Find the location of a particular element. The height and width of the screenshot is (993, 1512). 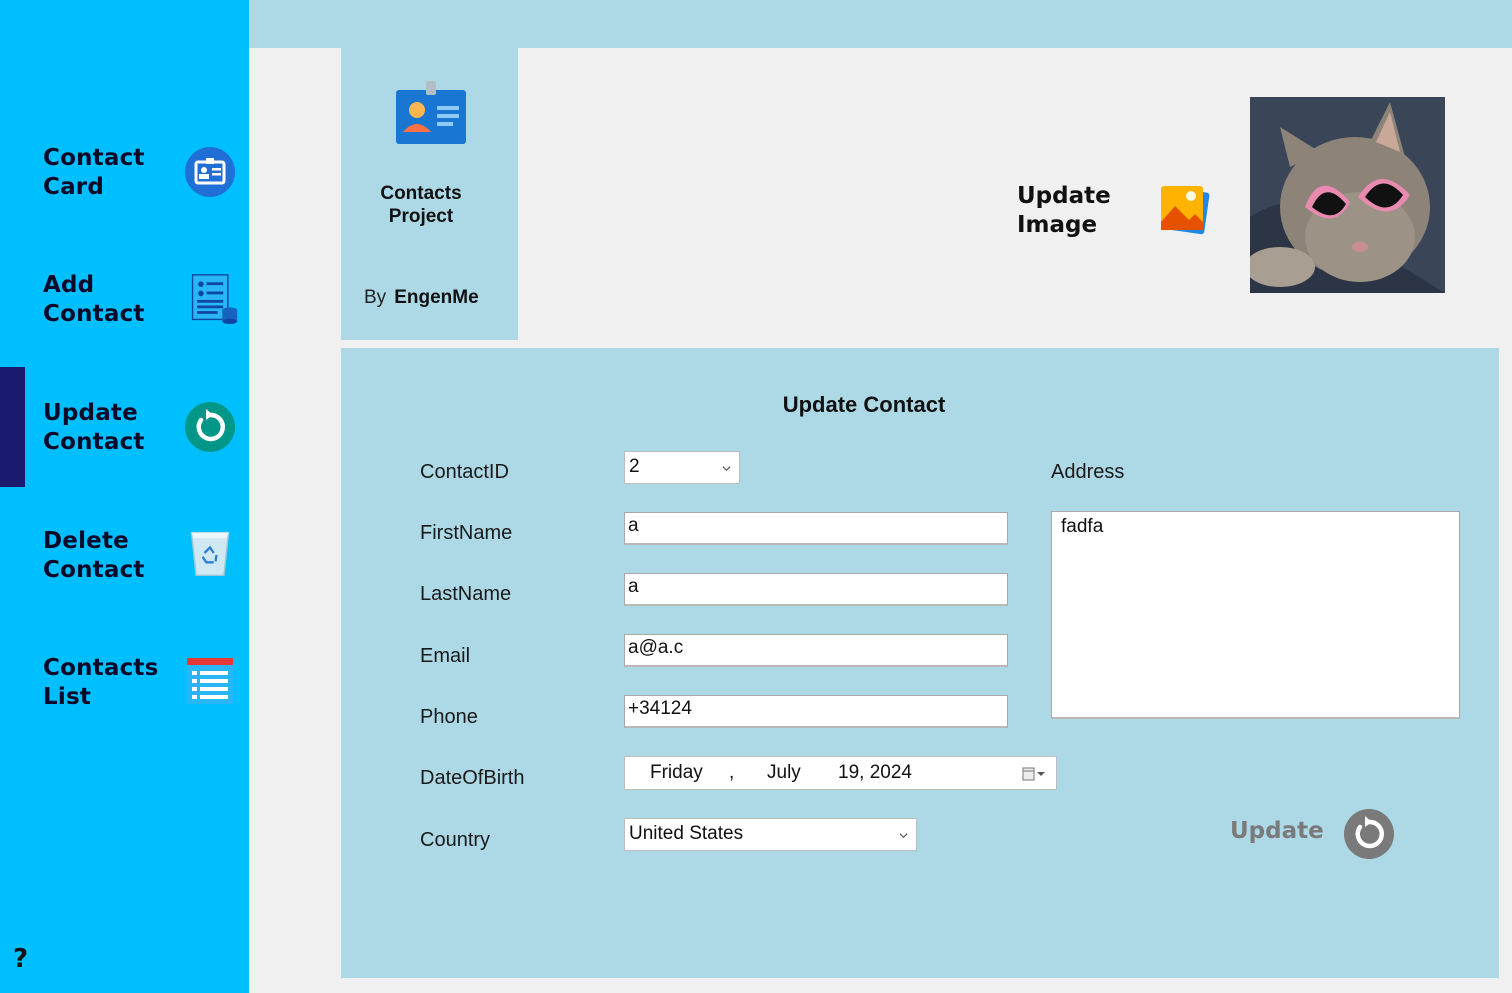

update-image-button: Update Image is located at coordinates (1064, 211).